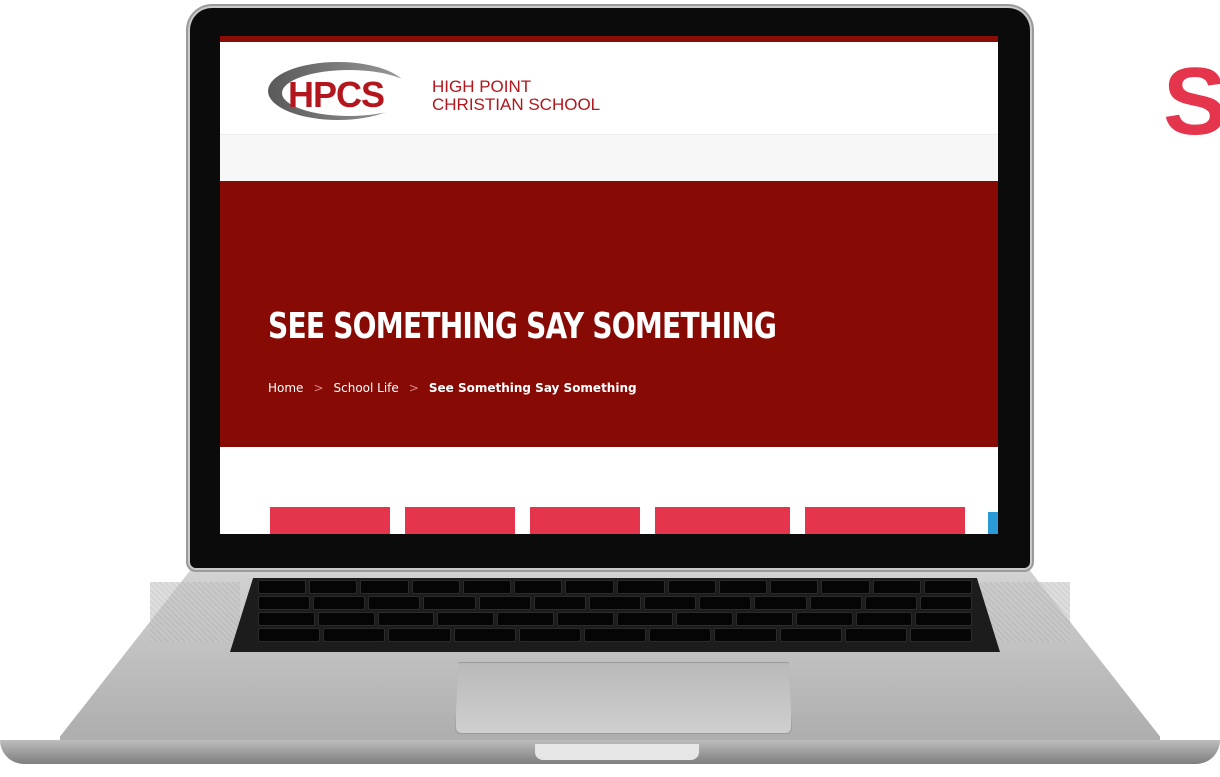  Describe the element at coordinates (1191, 102) in the screenshot. I see `background-speak-letter: S` at that location.